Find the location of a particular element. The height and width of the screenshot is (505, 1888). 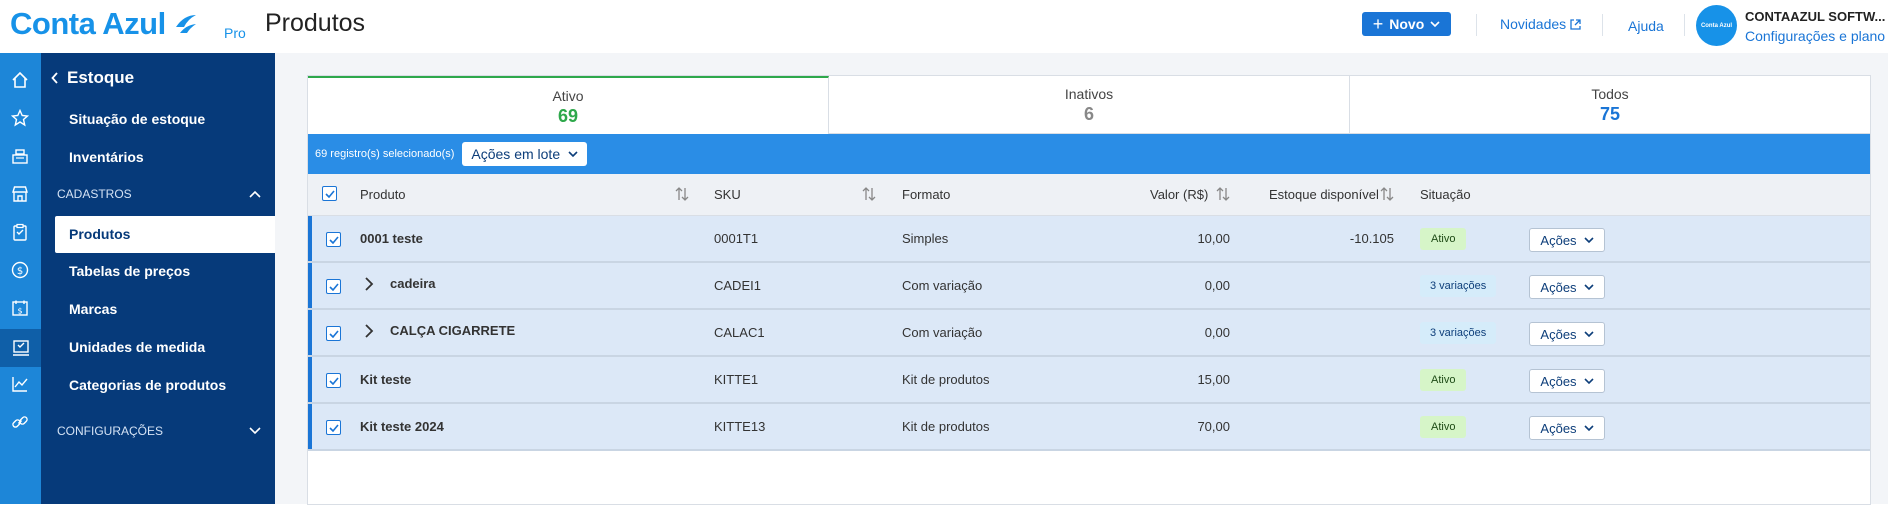

chart-icon is located at coordinates (20, 384).